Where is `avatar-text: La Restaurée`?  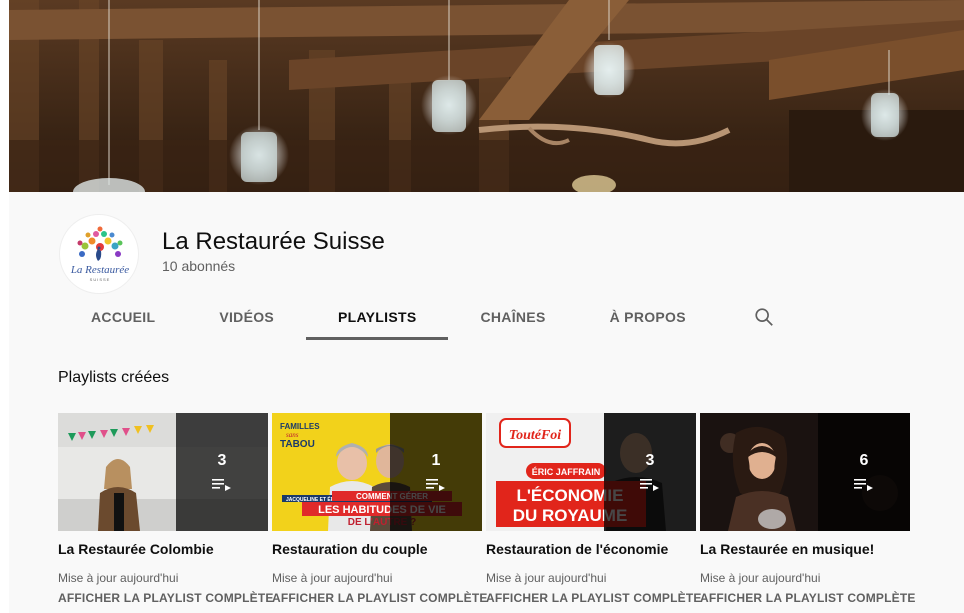
avatar-text: La Restaurée is located at coordinates (99, 270).